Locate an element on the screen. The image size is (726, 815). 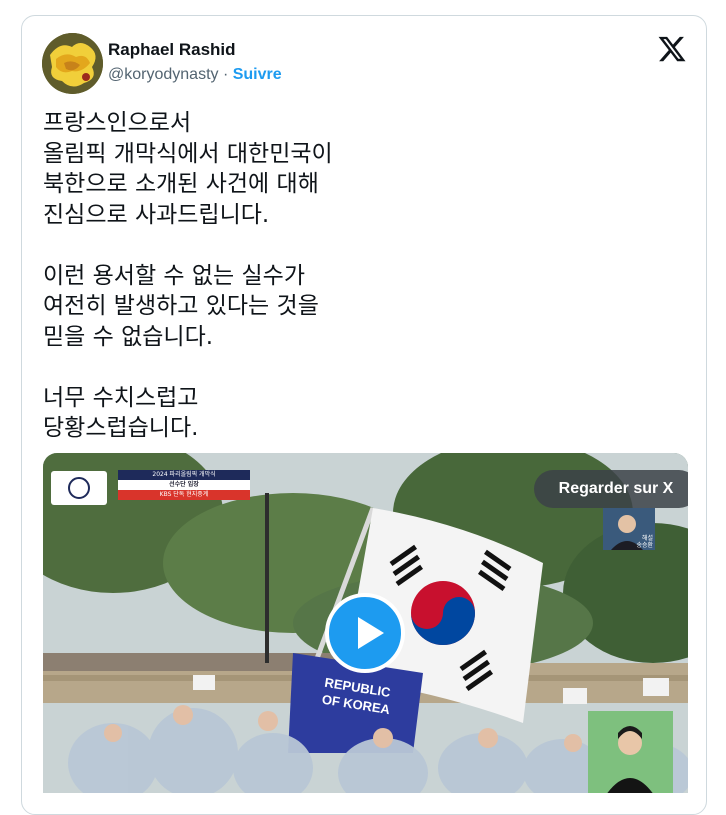
broadcast-banner: 2024 파리올림픽 개막식 선수단 입장 KBS 단독 현지중계 is located at coordinates (184, 485).